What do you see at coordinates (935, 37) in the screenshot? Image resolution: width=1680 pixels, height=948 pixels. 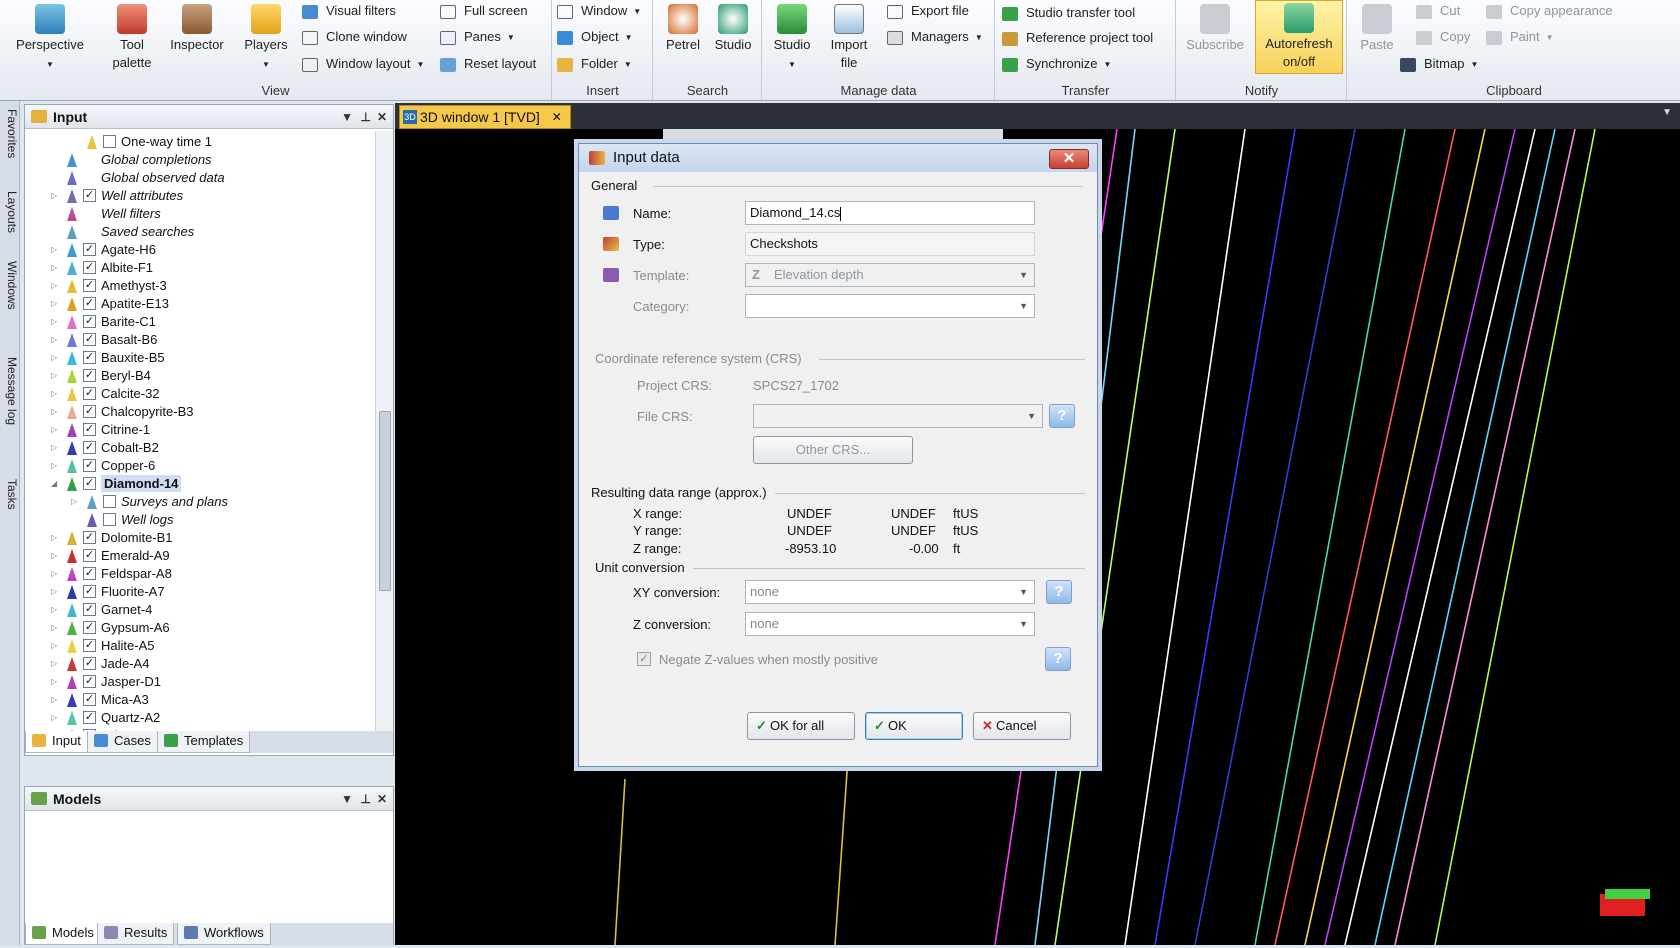 I see `managers-button: Managers ▼` at bounding box center [935, 37].